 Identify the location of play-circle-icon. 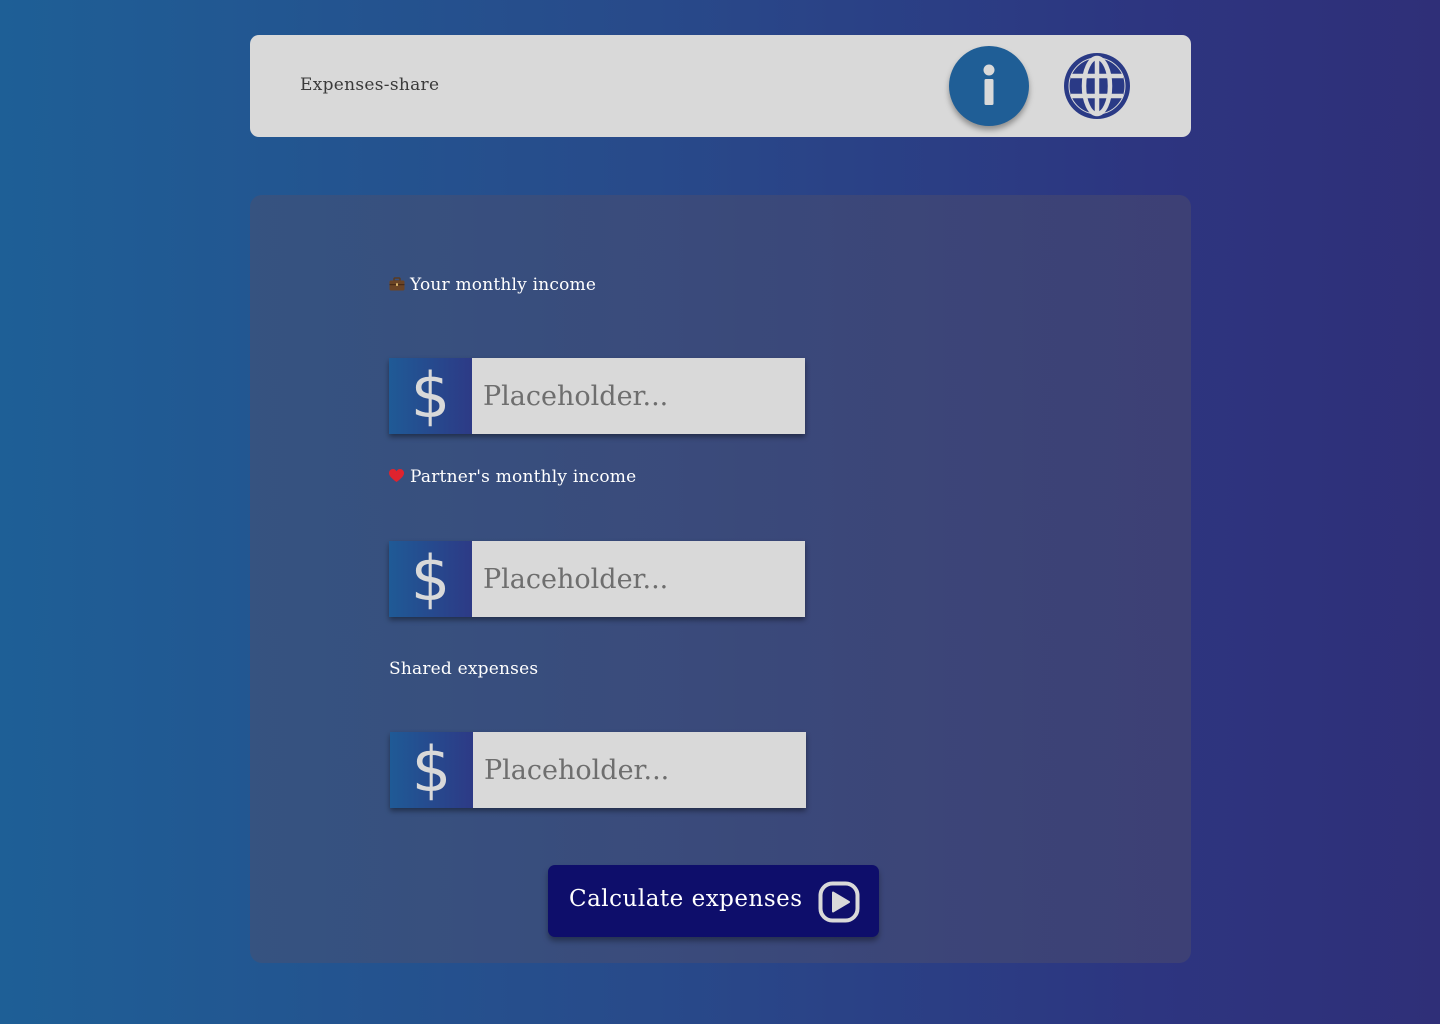
(839, 902).